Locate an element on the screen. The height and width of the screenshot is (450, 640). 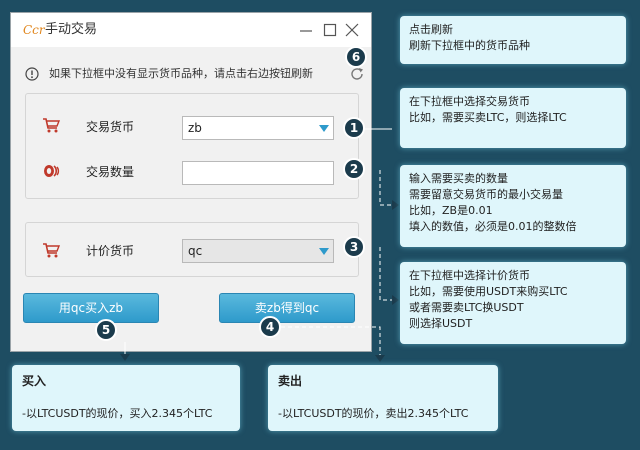
buy-result-box: 买入 -以LTCUSDT的现价，买入2.345个LTC is located at coordinates (126, 398).